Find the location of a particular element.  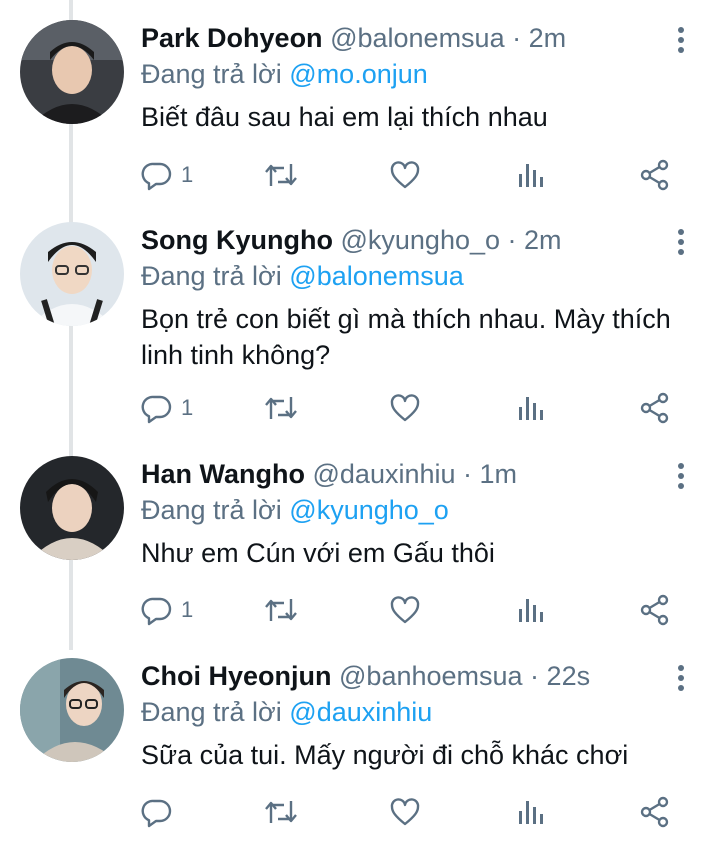

reply-button is located at coordinates (161, 812).